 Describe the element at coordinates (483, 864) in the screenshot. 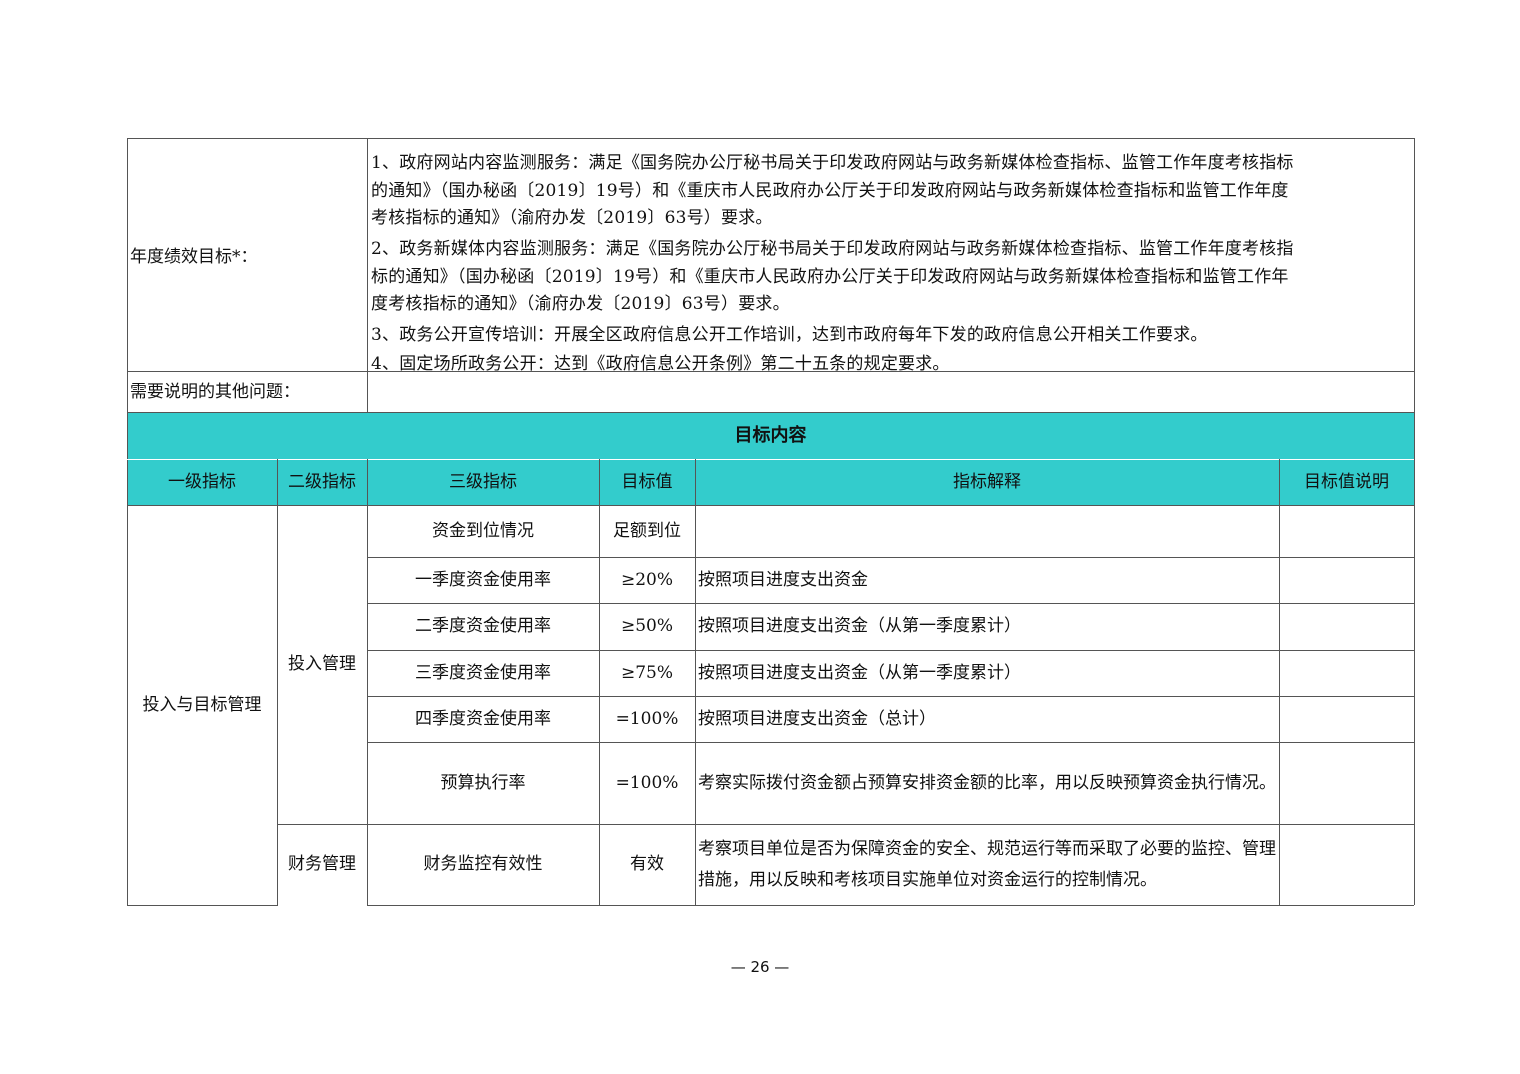

I see `level3-cell: 财务监控有效性` at that location.